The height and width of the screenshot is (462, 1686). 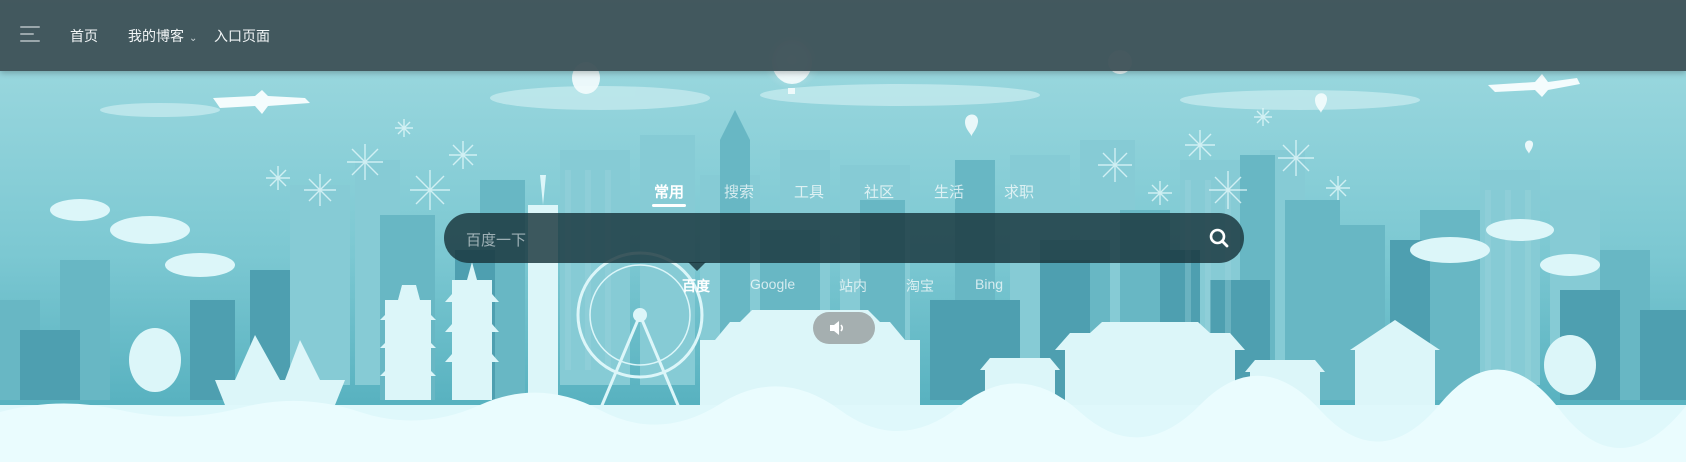 What do you see at coordinates (697, 266) in the screenshot?
I see `engine-pointer` at bounding box center [697, 266].